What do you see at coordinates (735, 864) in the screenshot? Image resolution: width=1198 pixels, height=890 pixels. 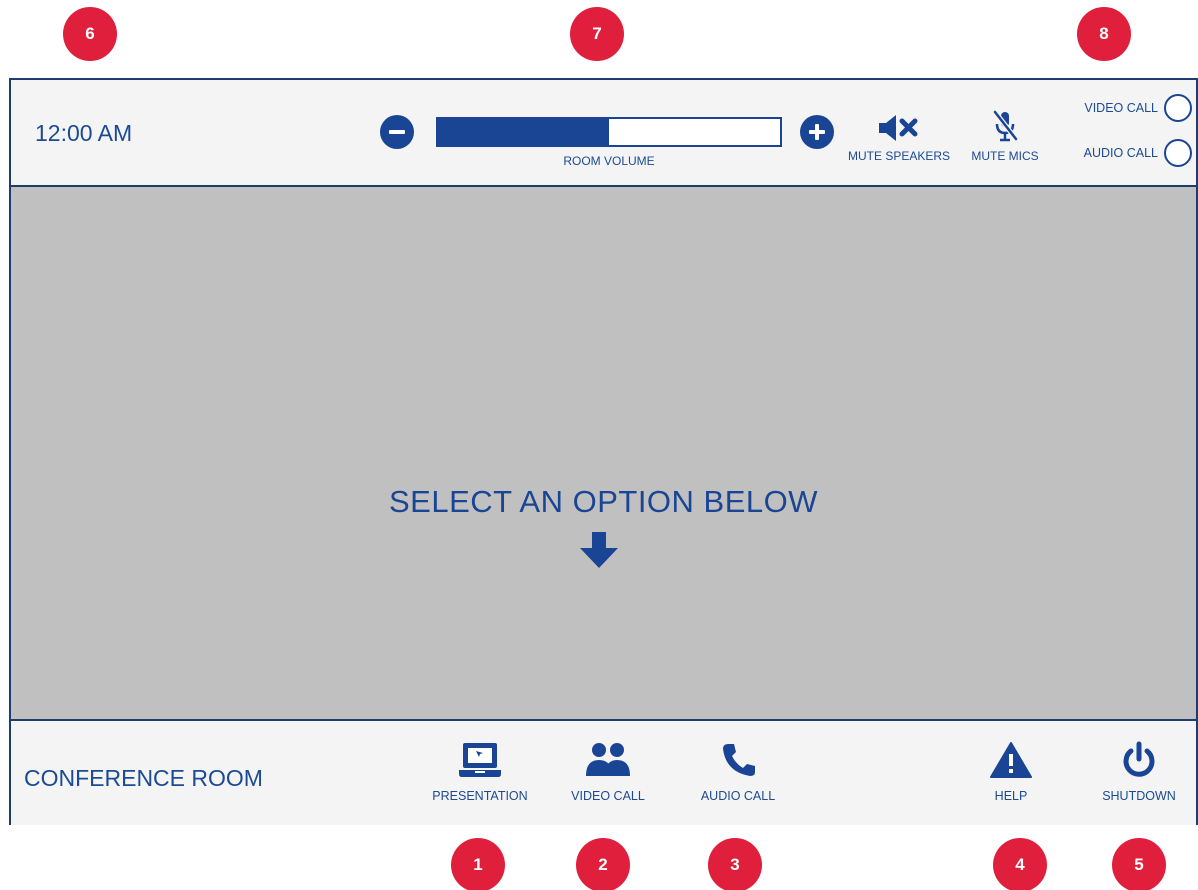 I see `callout-badge-3: 3` at bounding box center [735, 864].